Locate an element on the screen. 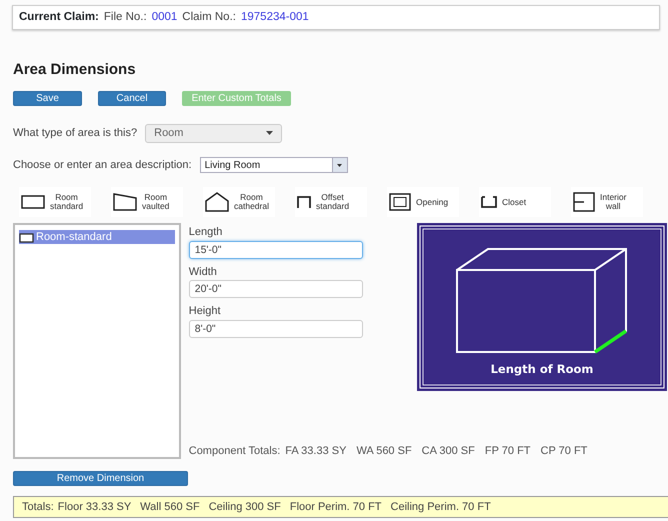 The width and height of the screenshot is (668, 521). total-value: Floor 33.33 SY is located at coordinates (95, 507).